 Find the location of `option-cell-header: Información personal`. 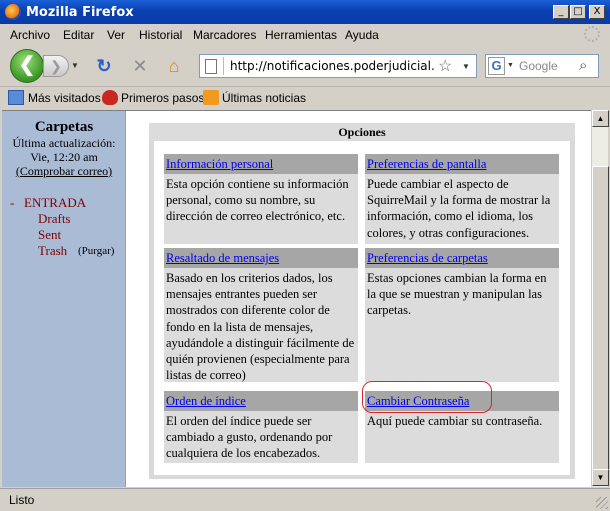

option-cell-header: Información personal is located at coordinates (261, 164).